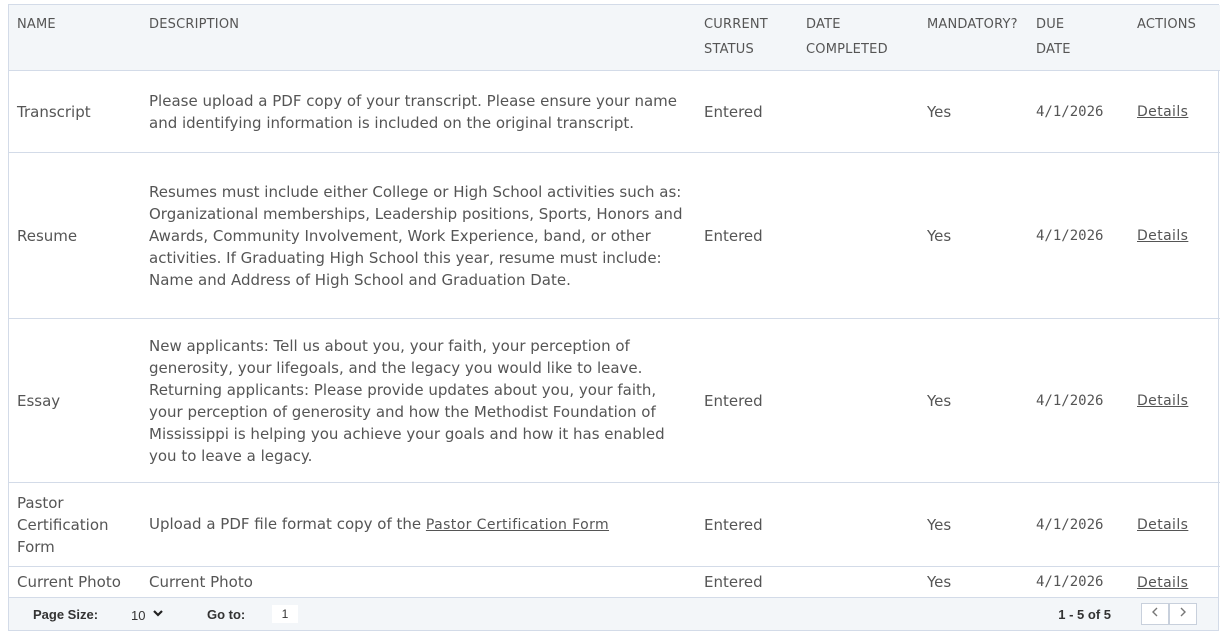  Describe the element at coordinates (158, 614) in the screenshot. I see `chevron-down-icon` at that location.